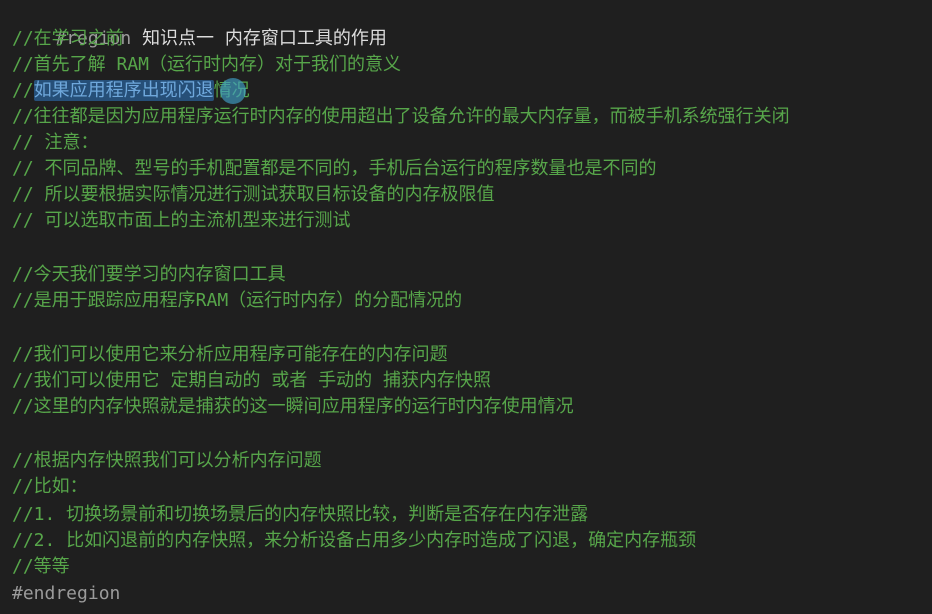  What do you see at coordinates (199, 24) in the screenshot?
I see `code-line: #region 知识点一 内存窗口工具的作用` at bounding box center [199, 24].